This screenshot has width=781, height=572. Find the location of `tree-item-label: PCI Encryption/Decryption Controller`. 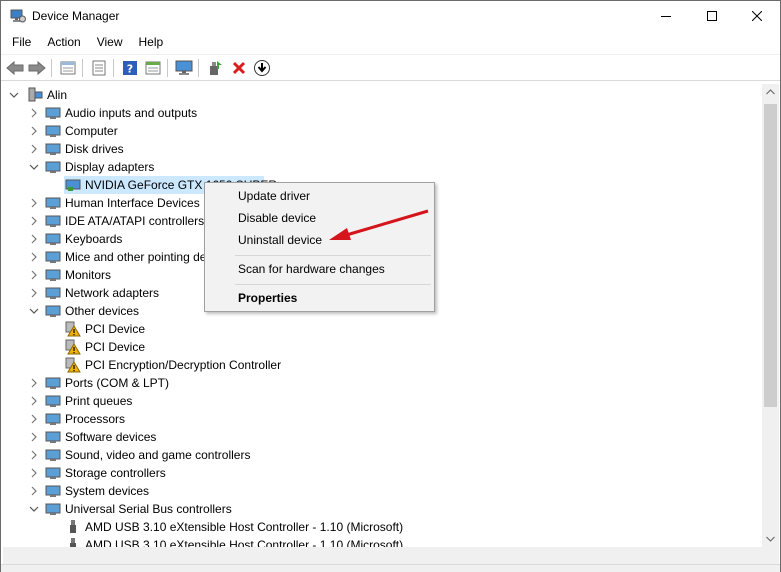

tree-item-label: PCI Encryption/Decryption Controller is located at coordinates (183, 365).